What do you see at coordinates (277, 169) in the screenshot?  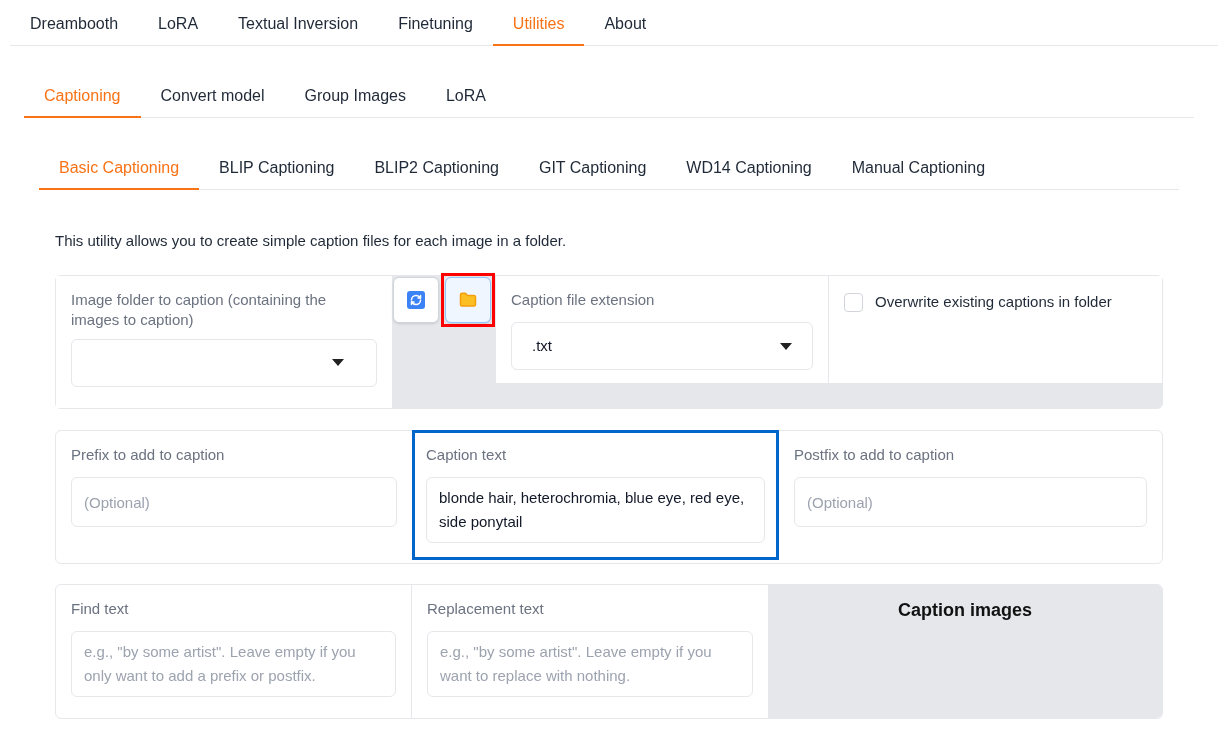 I see `tab: BLIP Captioning` at bounding box center [277, 169].